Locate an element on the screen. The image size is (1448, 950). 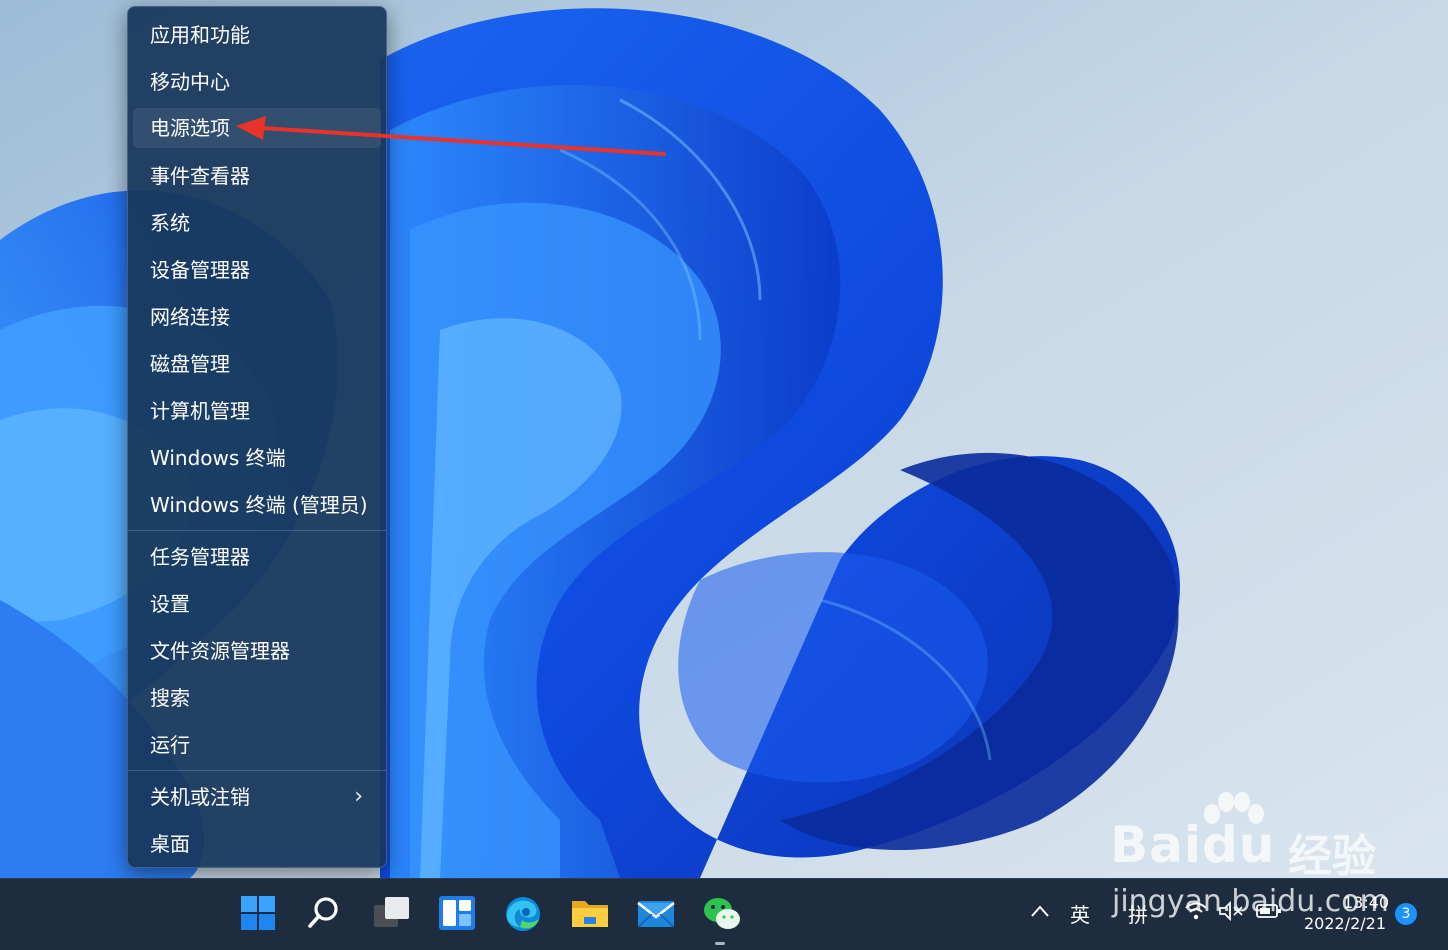
edge-taskbar-button is located at coordinates (522, 913).